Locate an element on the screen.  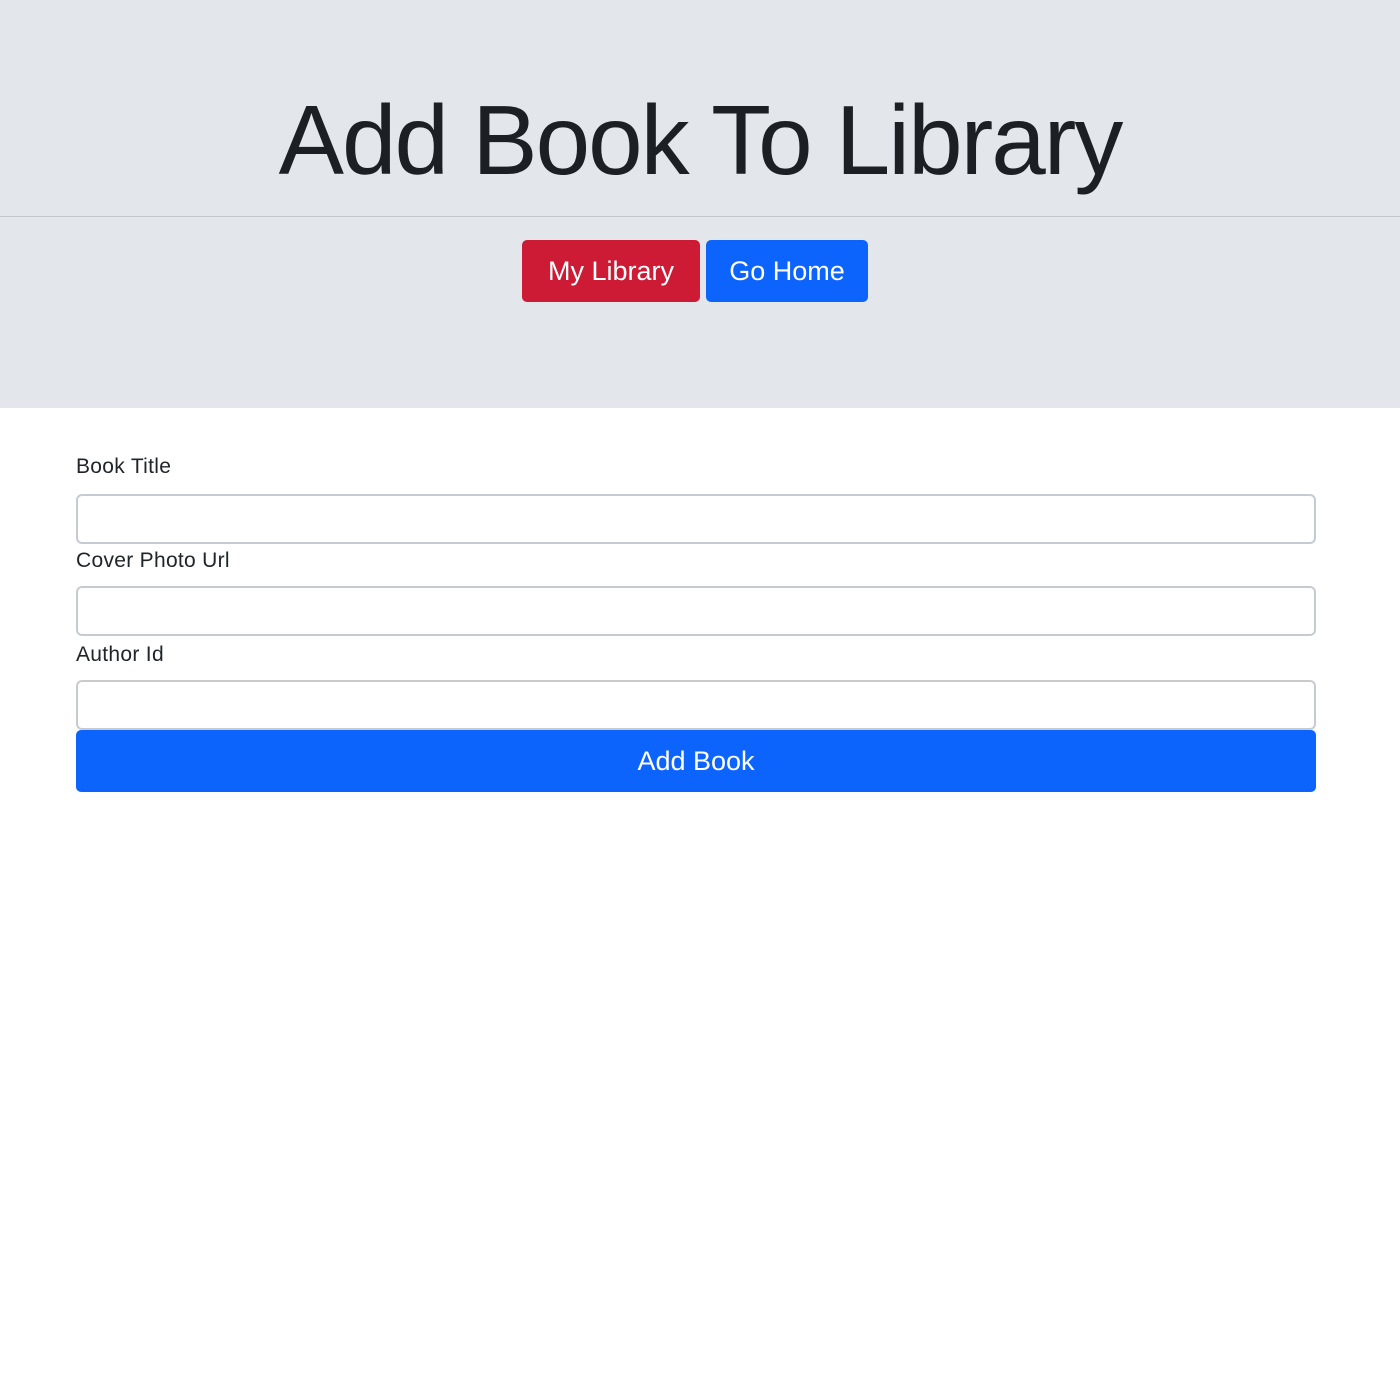
header-divider is located at coordinates (700, 216).